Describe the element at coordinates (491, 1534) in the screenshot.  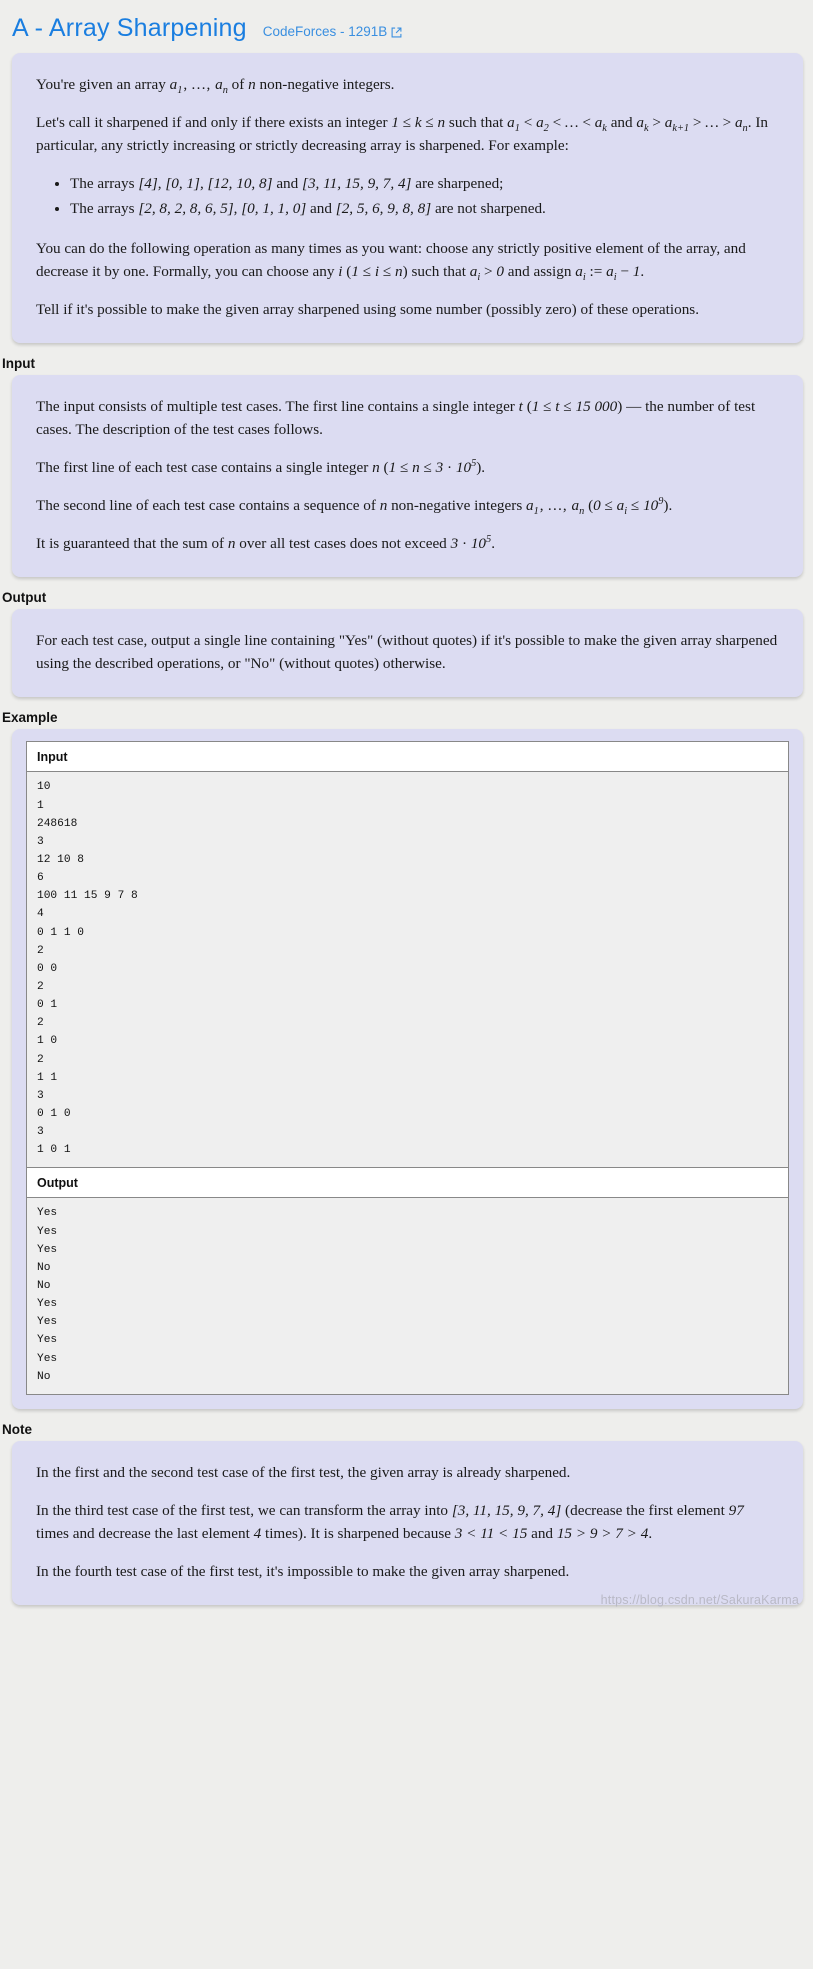
I see `note-inequality-1: 3 < 11 < 15` at that location.